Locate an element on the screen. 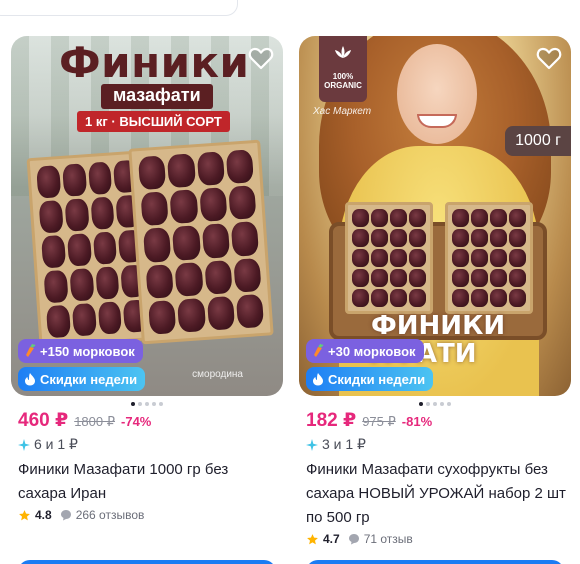  leaf-icon is located at coordinates (343, 52).